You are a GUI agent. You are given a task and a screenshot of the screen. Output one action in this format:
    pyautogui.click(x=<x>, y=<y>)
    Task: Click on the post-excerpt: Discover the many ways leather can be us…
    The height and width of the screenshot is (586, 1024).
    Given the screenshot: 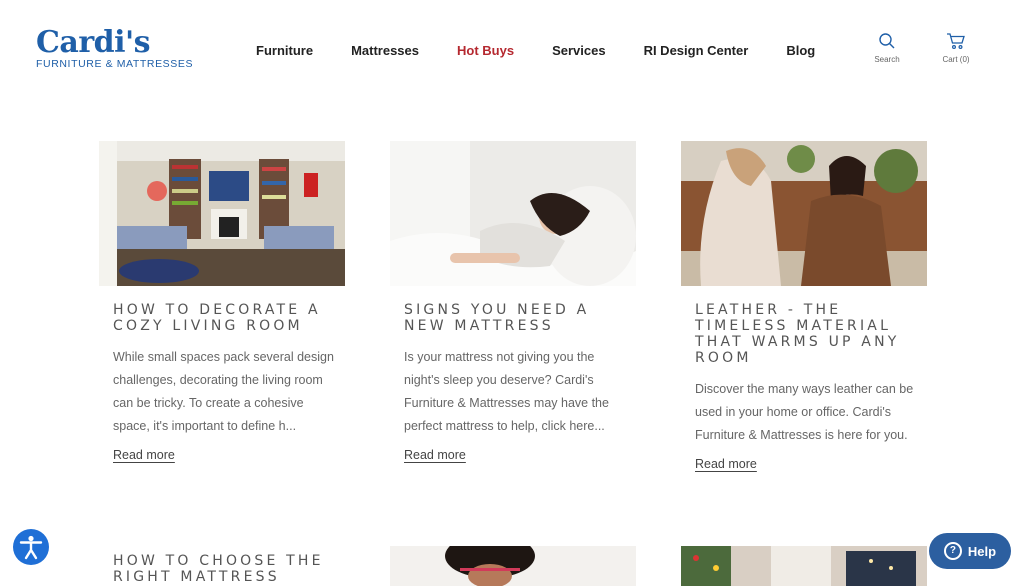 What is the action you would take?
    pyautogui.click(x=804, y=412)
    